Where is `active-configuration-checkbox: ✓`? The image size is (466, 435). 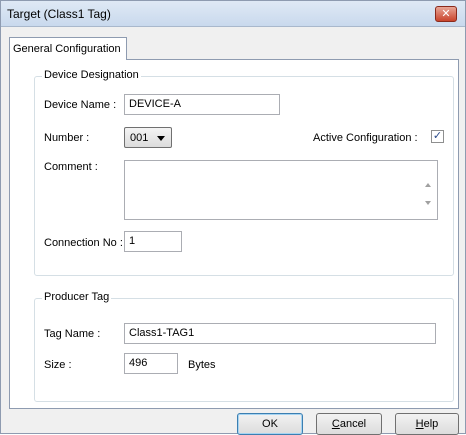
active-configuration-checkbox: ✓ is located at coordinates (437, 136).